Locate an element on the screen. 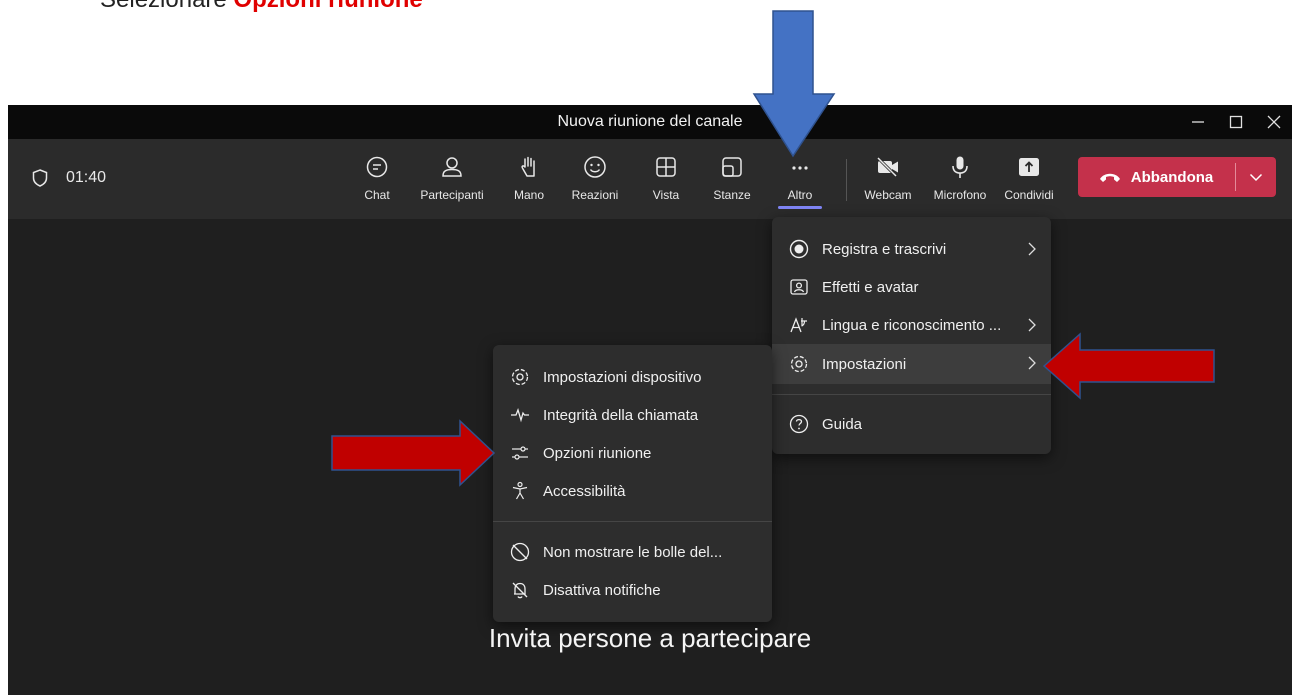 The height and width of the screenshot is (695, 1292). window-title: Nuova riunione del canale is located at coordinates (650, 121).